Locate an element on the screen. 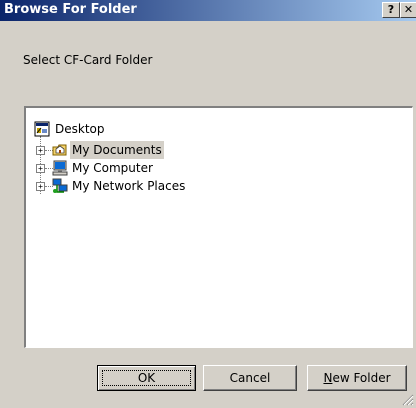 The width and height of the screenshot is (416, 408). focus-rect: OK is located at coordinates (146, 378).